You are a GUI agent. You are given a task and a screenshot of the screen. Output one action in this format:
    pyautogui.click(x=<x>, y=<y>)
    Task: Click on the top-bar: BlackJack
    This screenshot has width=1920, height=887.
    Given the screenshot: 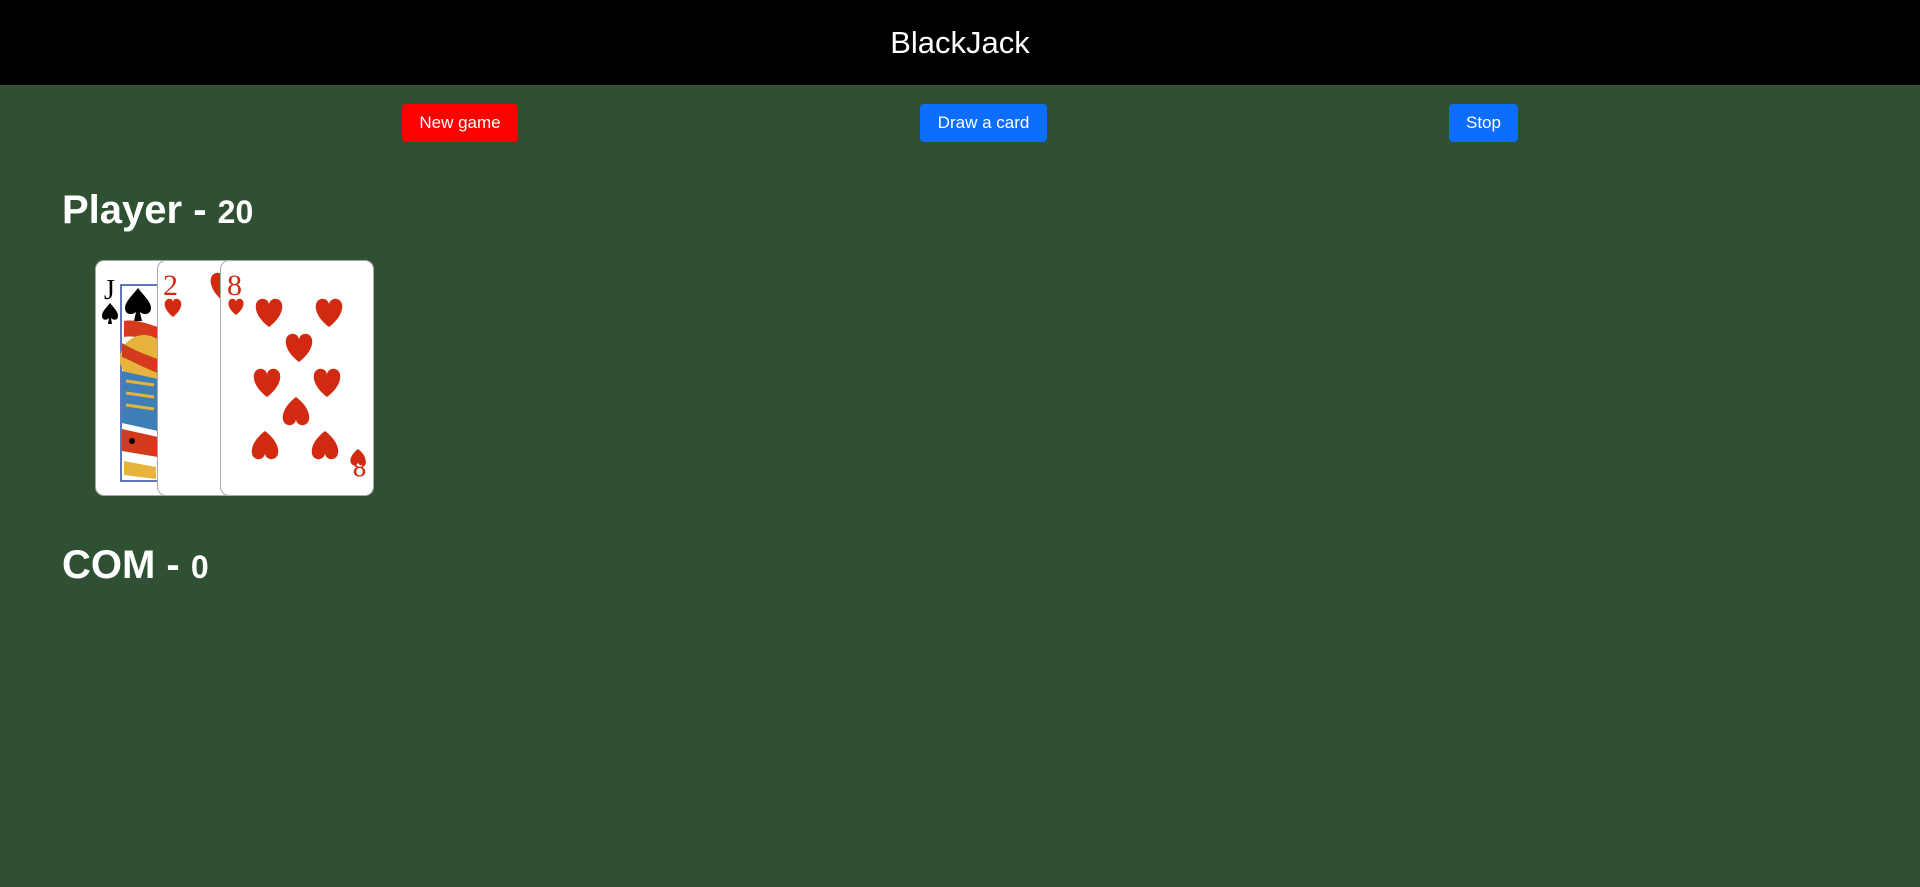 What is the action you would take?
    pyautogui.click(x=960, y=42)
    